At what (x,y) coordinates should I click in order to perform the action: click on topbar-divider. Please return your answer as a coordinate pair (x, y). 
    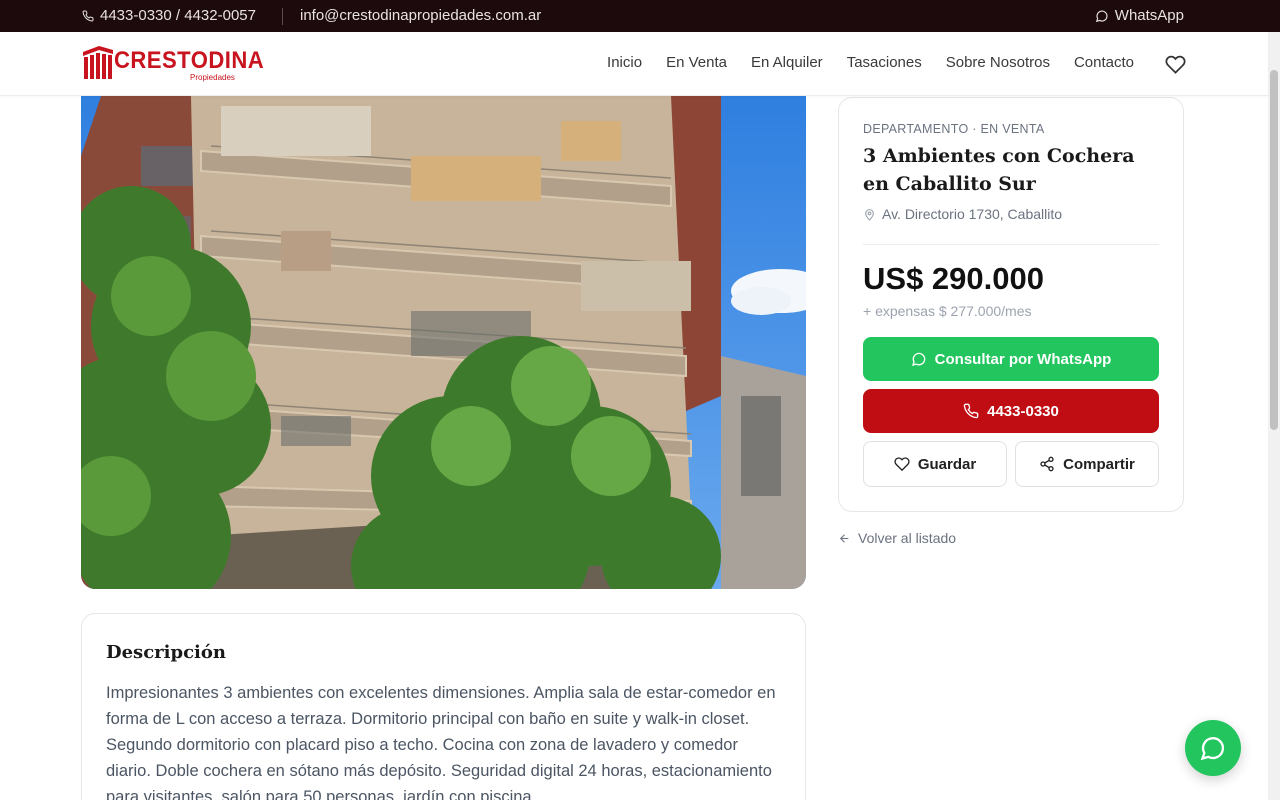
    Looking at the image, I should click on (282, 16).